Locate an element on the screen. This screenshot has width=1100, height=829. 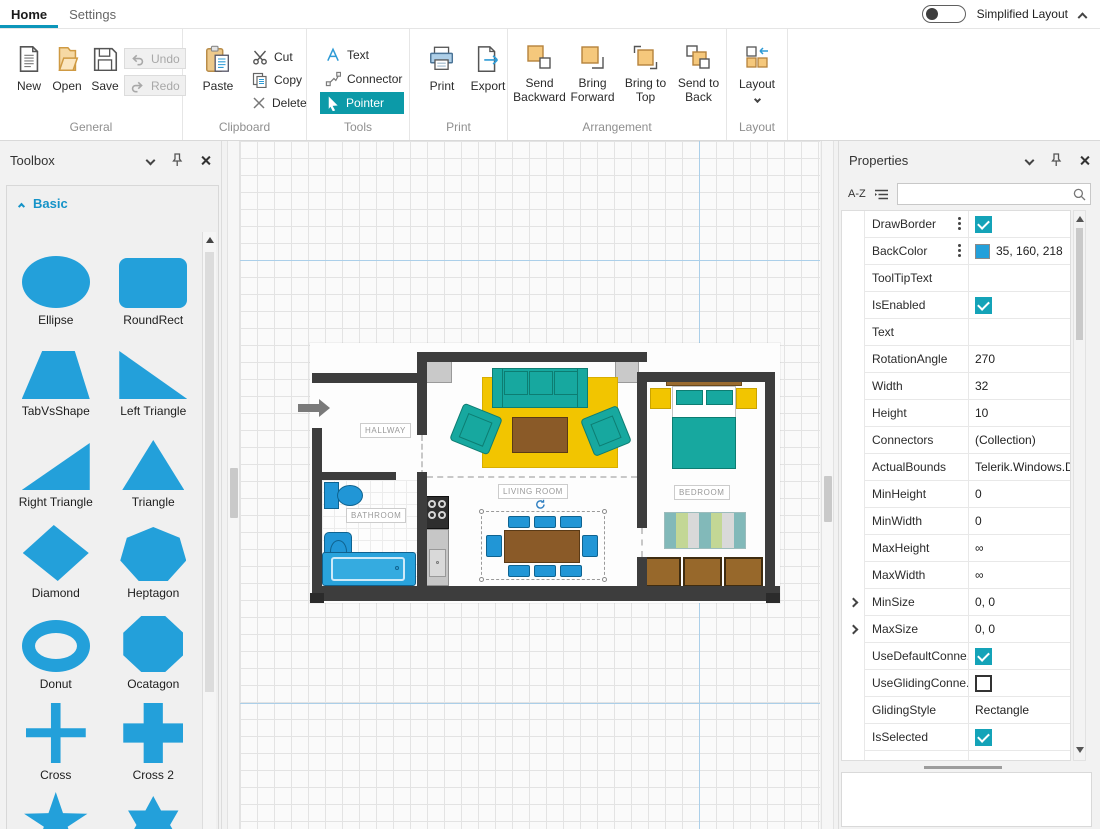
open-button: Open is located at coordinates (67, 68).